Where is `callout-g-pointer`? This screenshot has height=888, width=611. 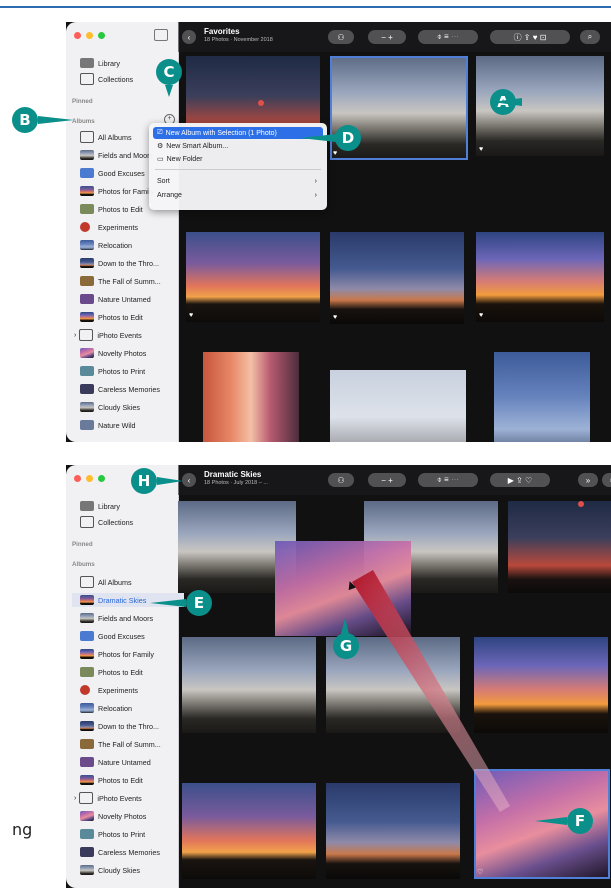
callout-g-pointer is located at coordinates (345, 626).